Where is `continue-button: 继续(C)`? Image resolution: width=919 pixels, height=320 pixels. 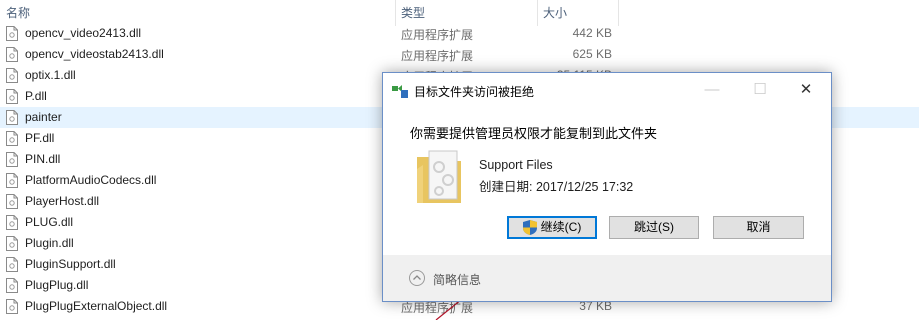 continue-button: 继续(C) is located at coordinates (552, 227).